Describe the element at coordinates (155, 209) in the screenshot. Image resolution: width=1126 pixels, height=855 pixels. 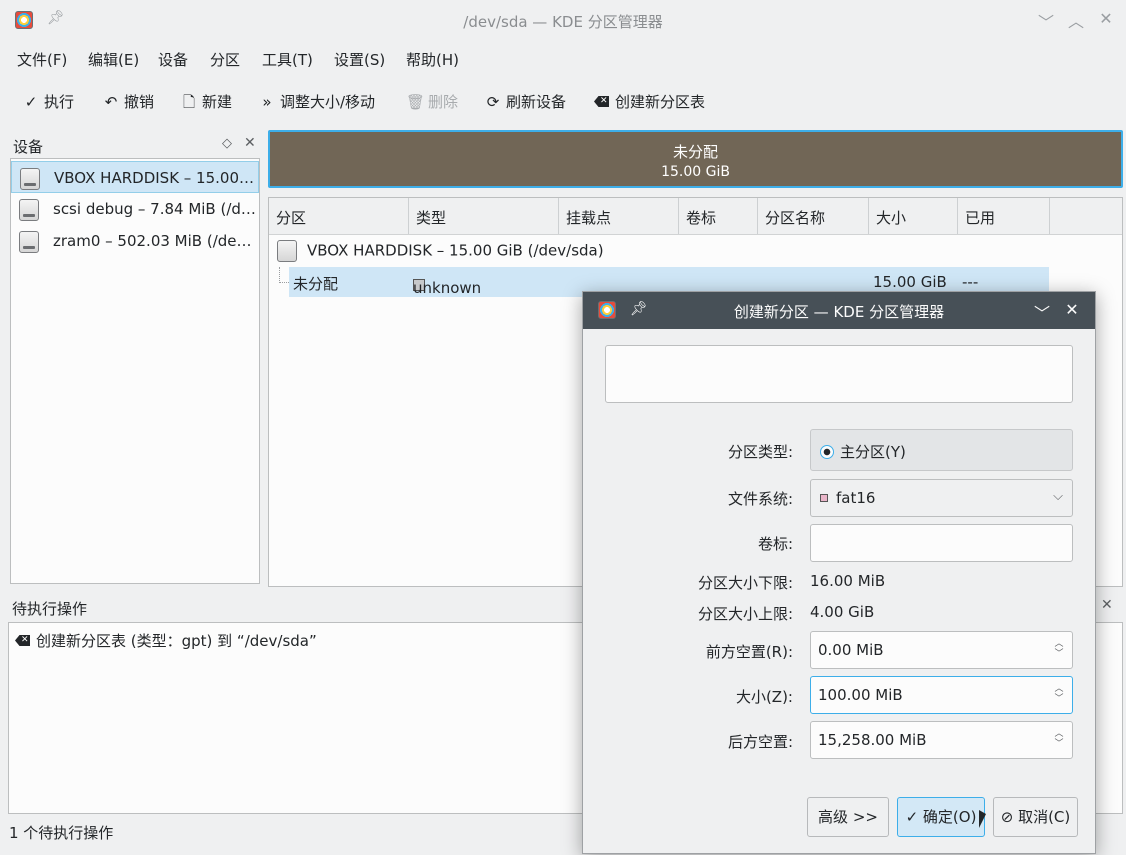
I see `device-label: scsi debug – 7.84 MiB (/dev/sdb)` at that location.